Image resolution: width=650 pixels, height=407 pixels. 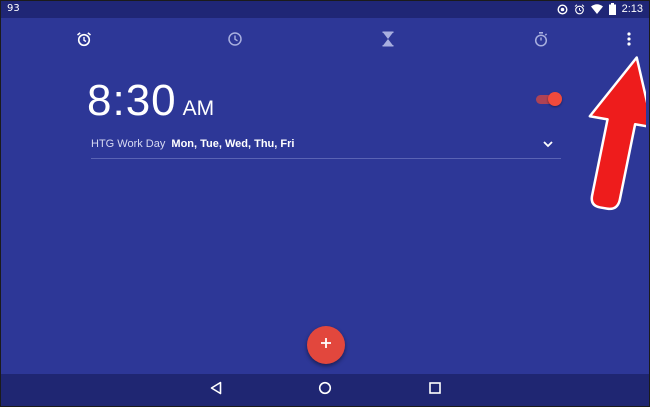 I want to click on chevron-down-icon, so click(x=548, y=146).